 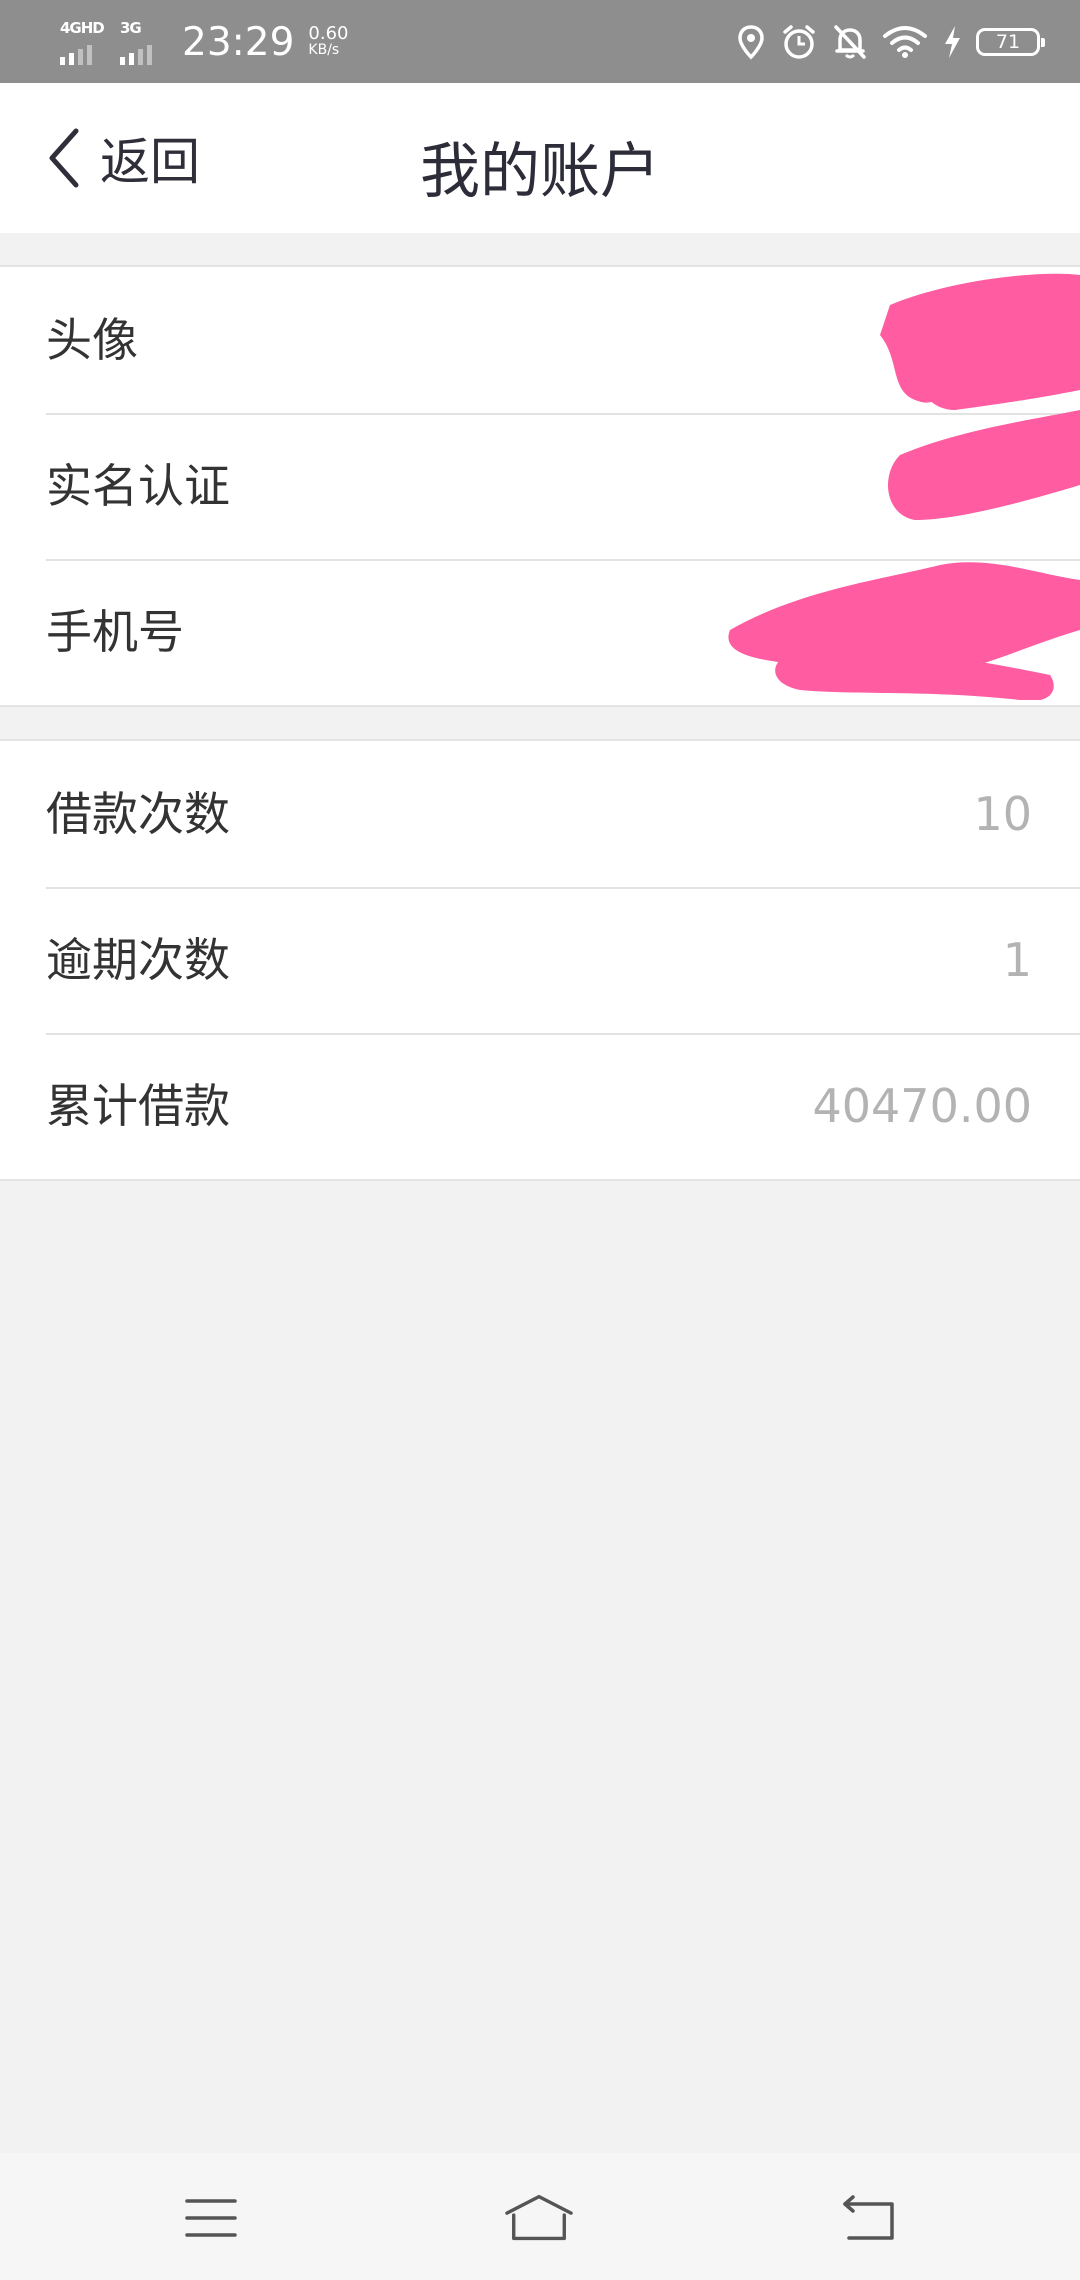 What do you see at coordinates (1002, 814) in the screenshot?
I see `loan-count-value: 10` at bounding box center [1002, 814].